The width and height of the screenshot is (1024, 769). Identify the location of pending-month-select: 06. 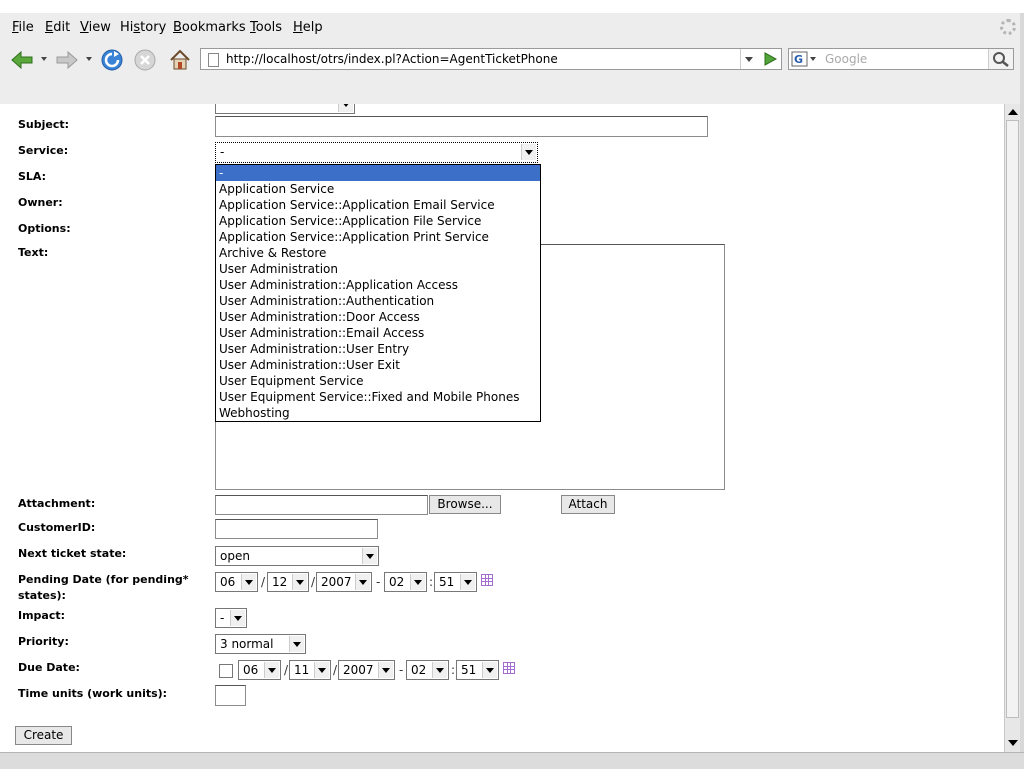
(236, 582).